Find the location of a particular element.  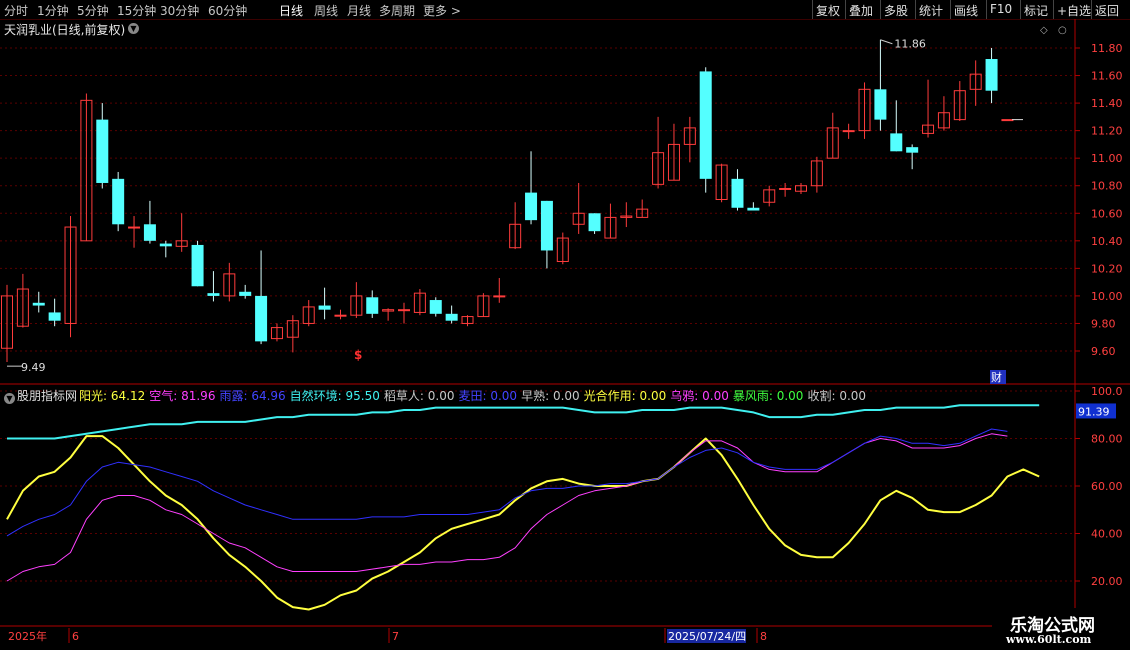

toolbar-button-4: 画线 is located at coordinates (966, 10).